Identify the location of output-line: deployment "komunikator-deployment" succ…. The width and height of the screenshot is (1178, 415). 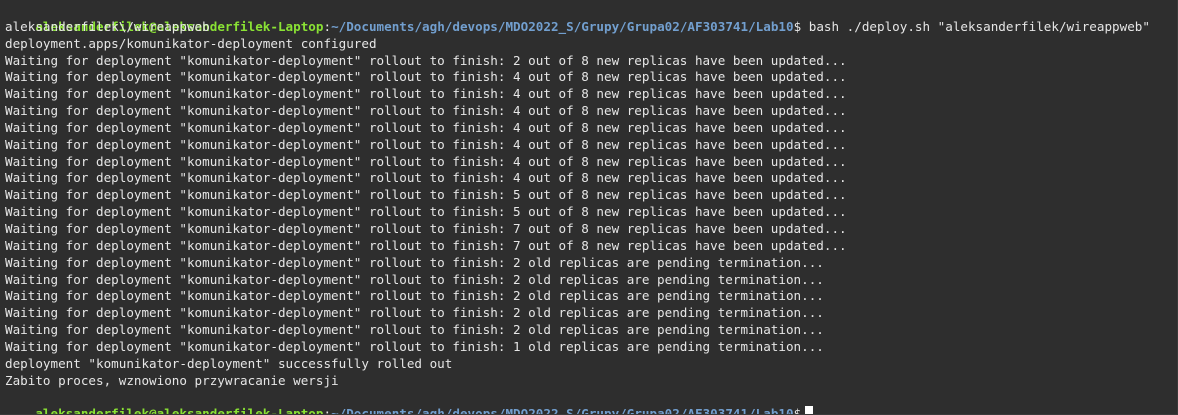
(229, 363).